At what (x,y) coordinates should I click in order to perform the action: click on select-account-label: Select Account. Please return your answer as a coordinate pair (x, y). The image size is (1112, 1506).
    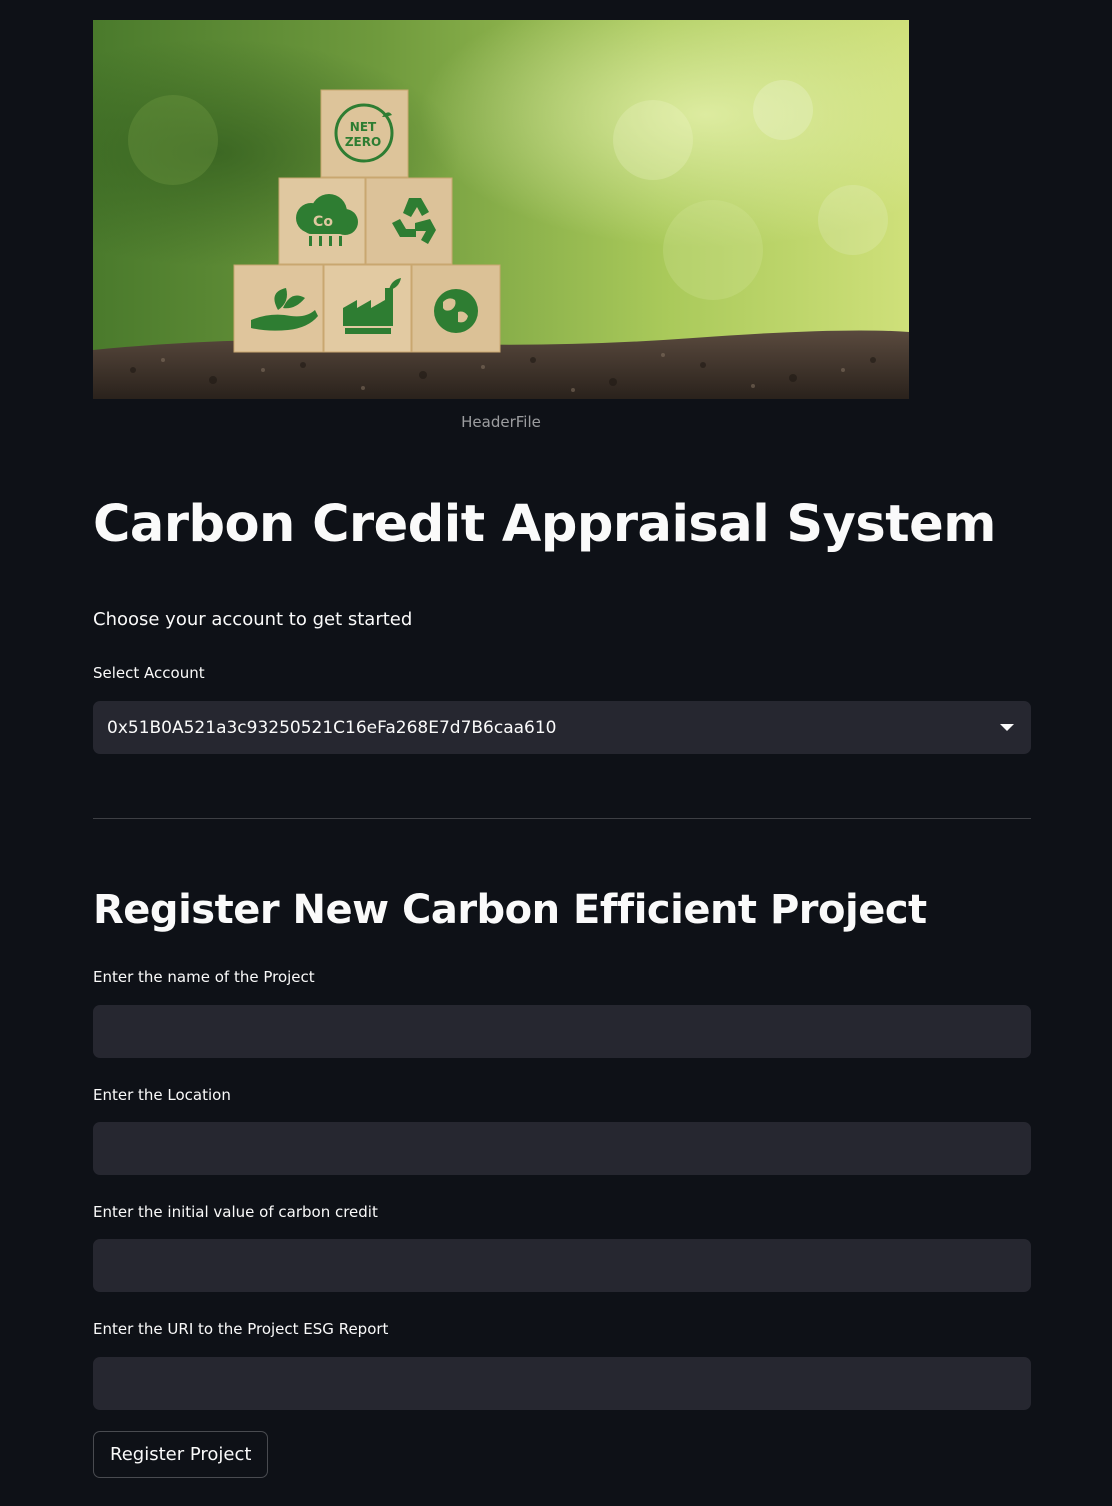
    Looking at the image, I should click on (149, 673).